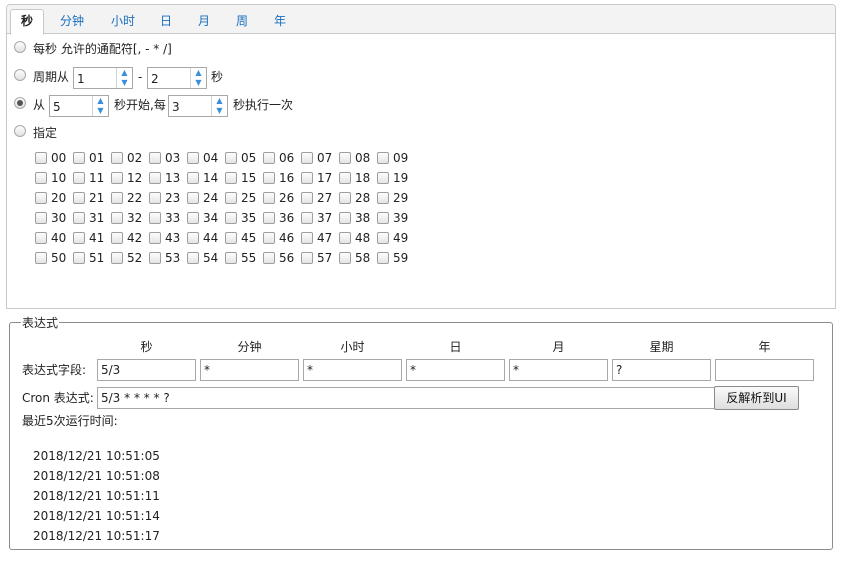 The image size is (843, 561). What do you see at coordinates (396, 261) in the screenshot?
I see `second-checkbox-59: 59` at bounding box center [396, 261].